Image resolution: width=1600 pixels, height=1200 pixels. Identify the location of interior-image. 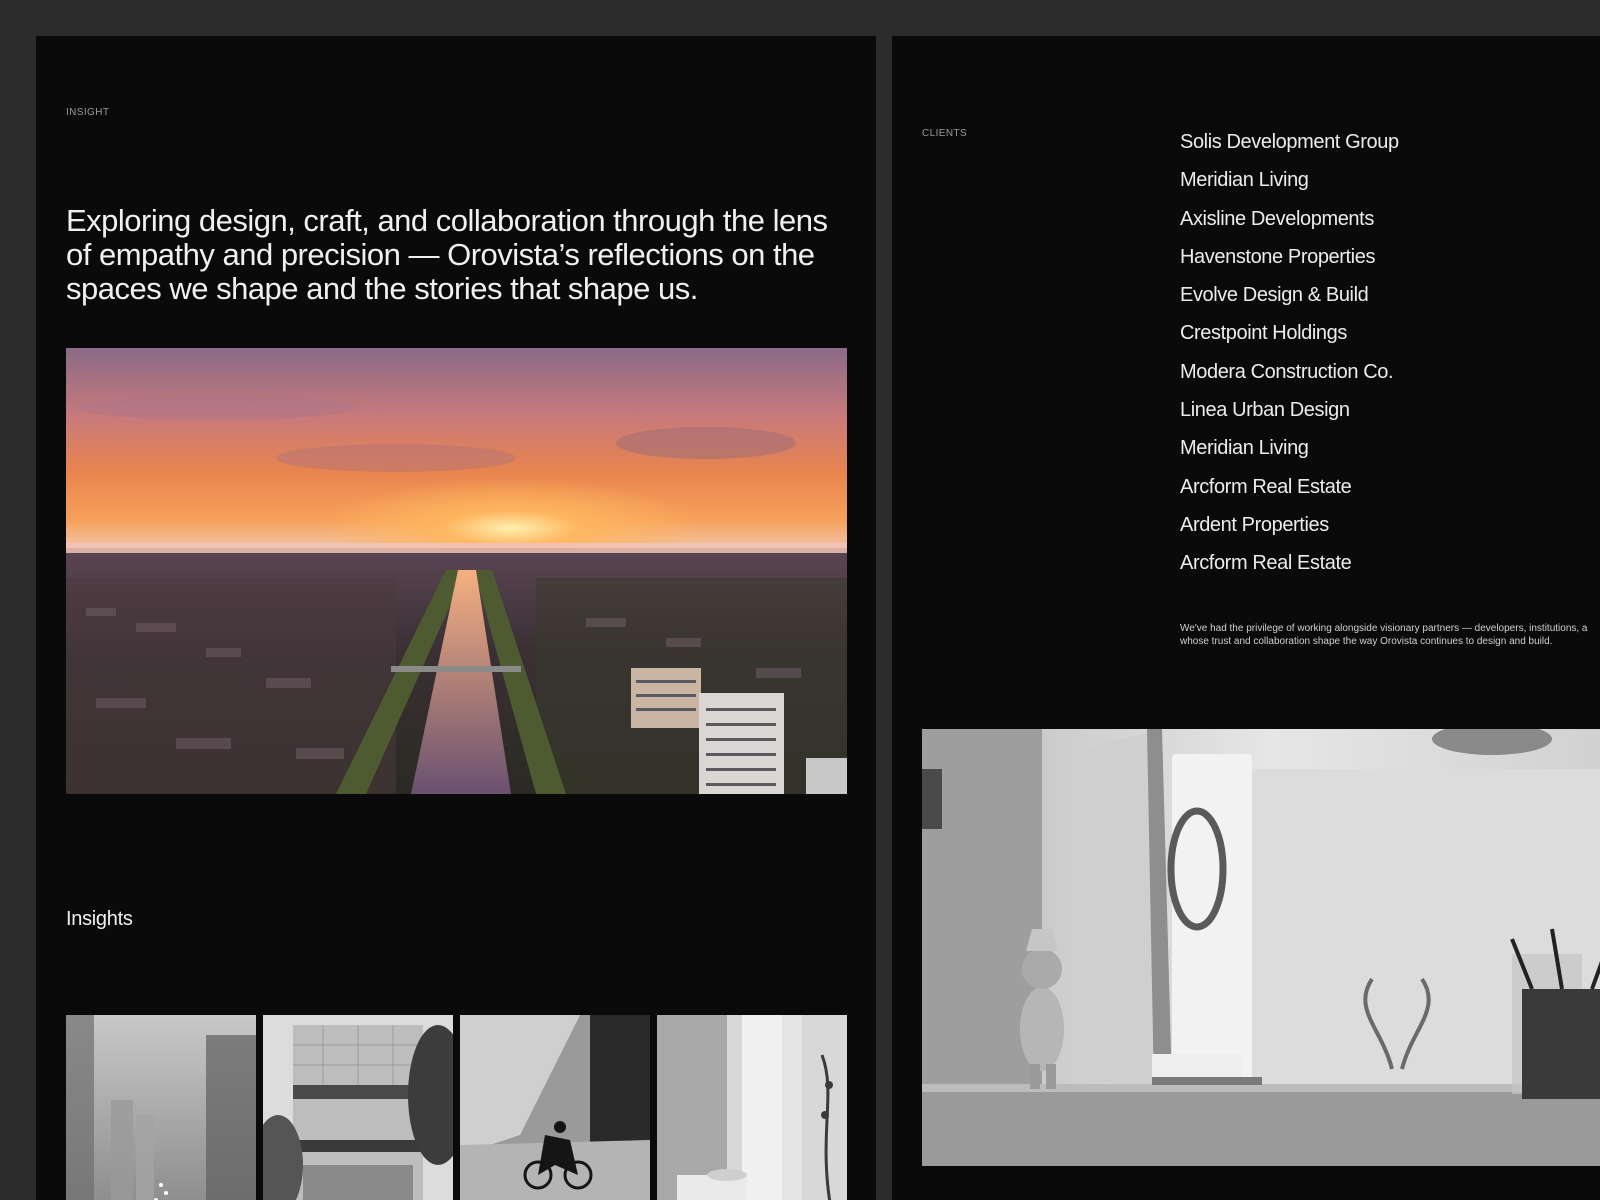
(752, 1107).